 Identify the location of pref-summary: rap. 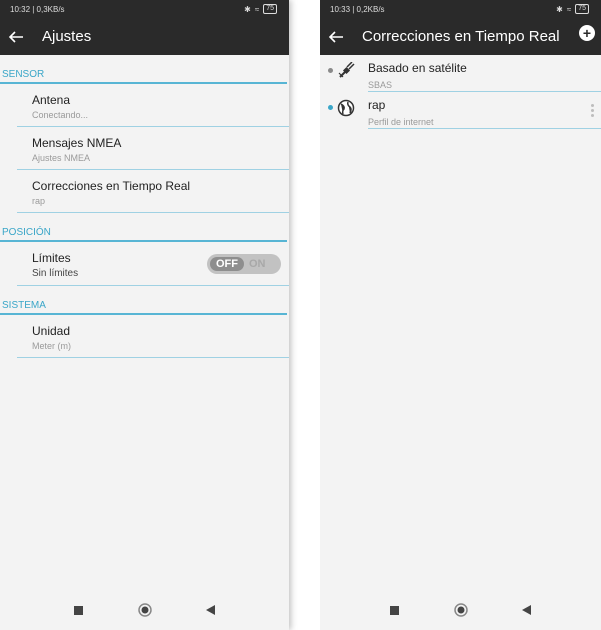
(39, 201).